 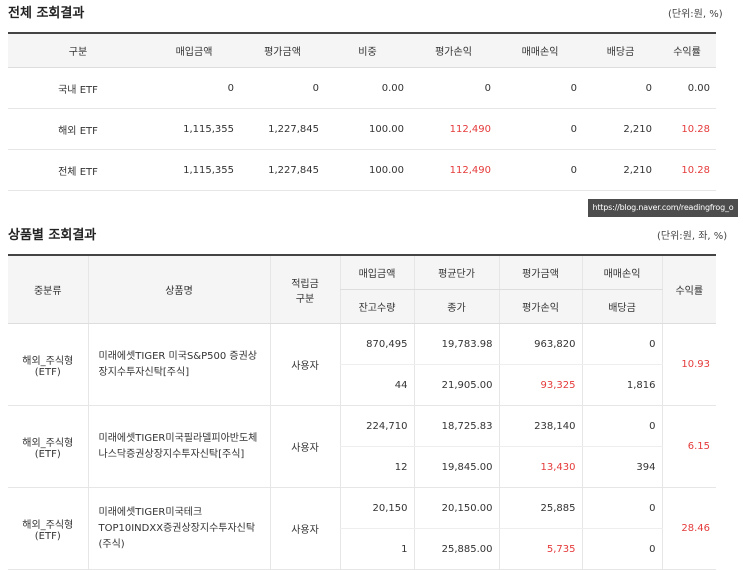 What do you see at coordinates (540, 306) in the screenshot?
I see `header-eval-pl: 평가손익` at bounding box center [540, 306].